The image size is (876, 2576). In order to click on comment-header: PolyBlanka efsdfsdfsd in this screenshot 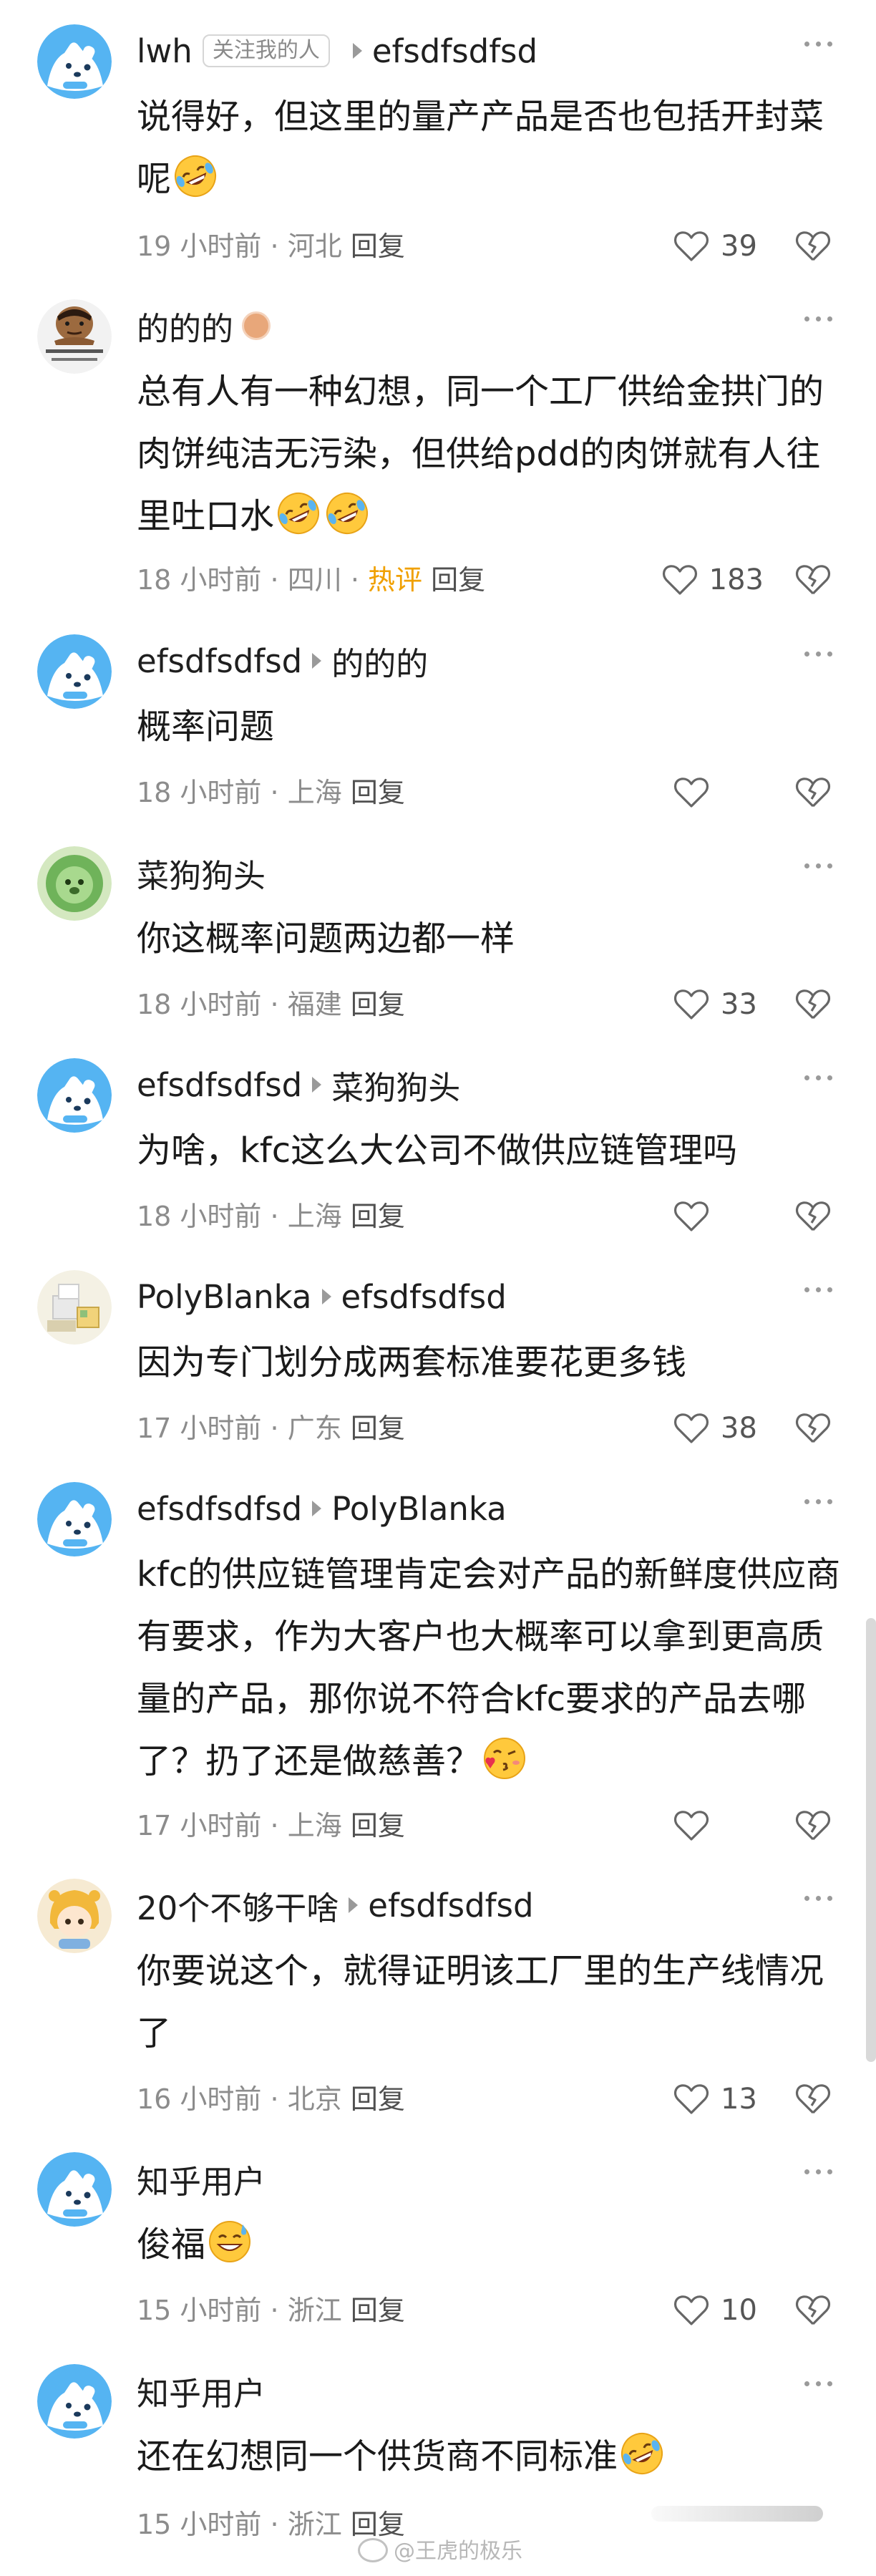, I will do `click(322, 1296)`.